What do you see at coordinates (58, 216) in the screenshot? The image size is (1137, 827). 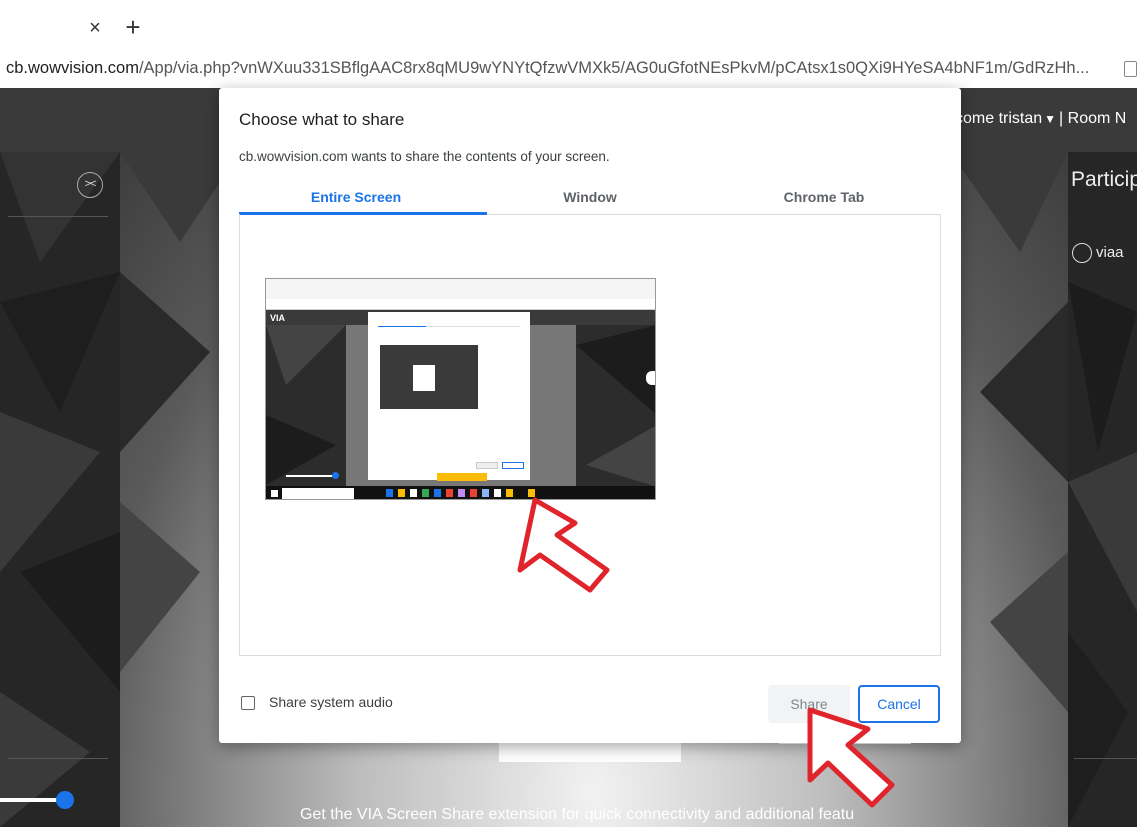 I see `left-divider` at bounding box center [58, 216].